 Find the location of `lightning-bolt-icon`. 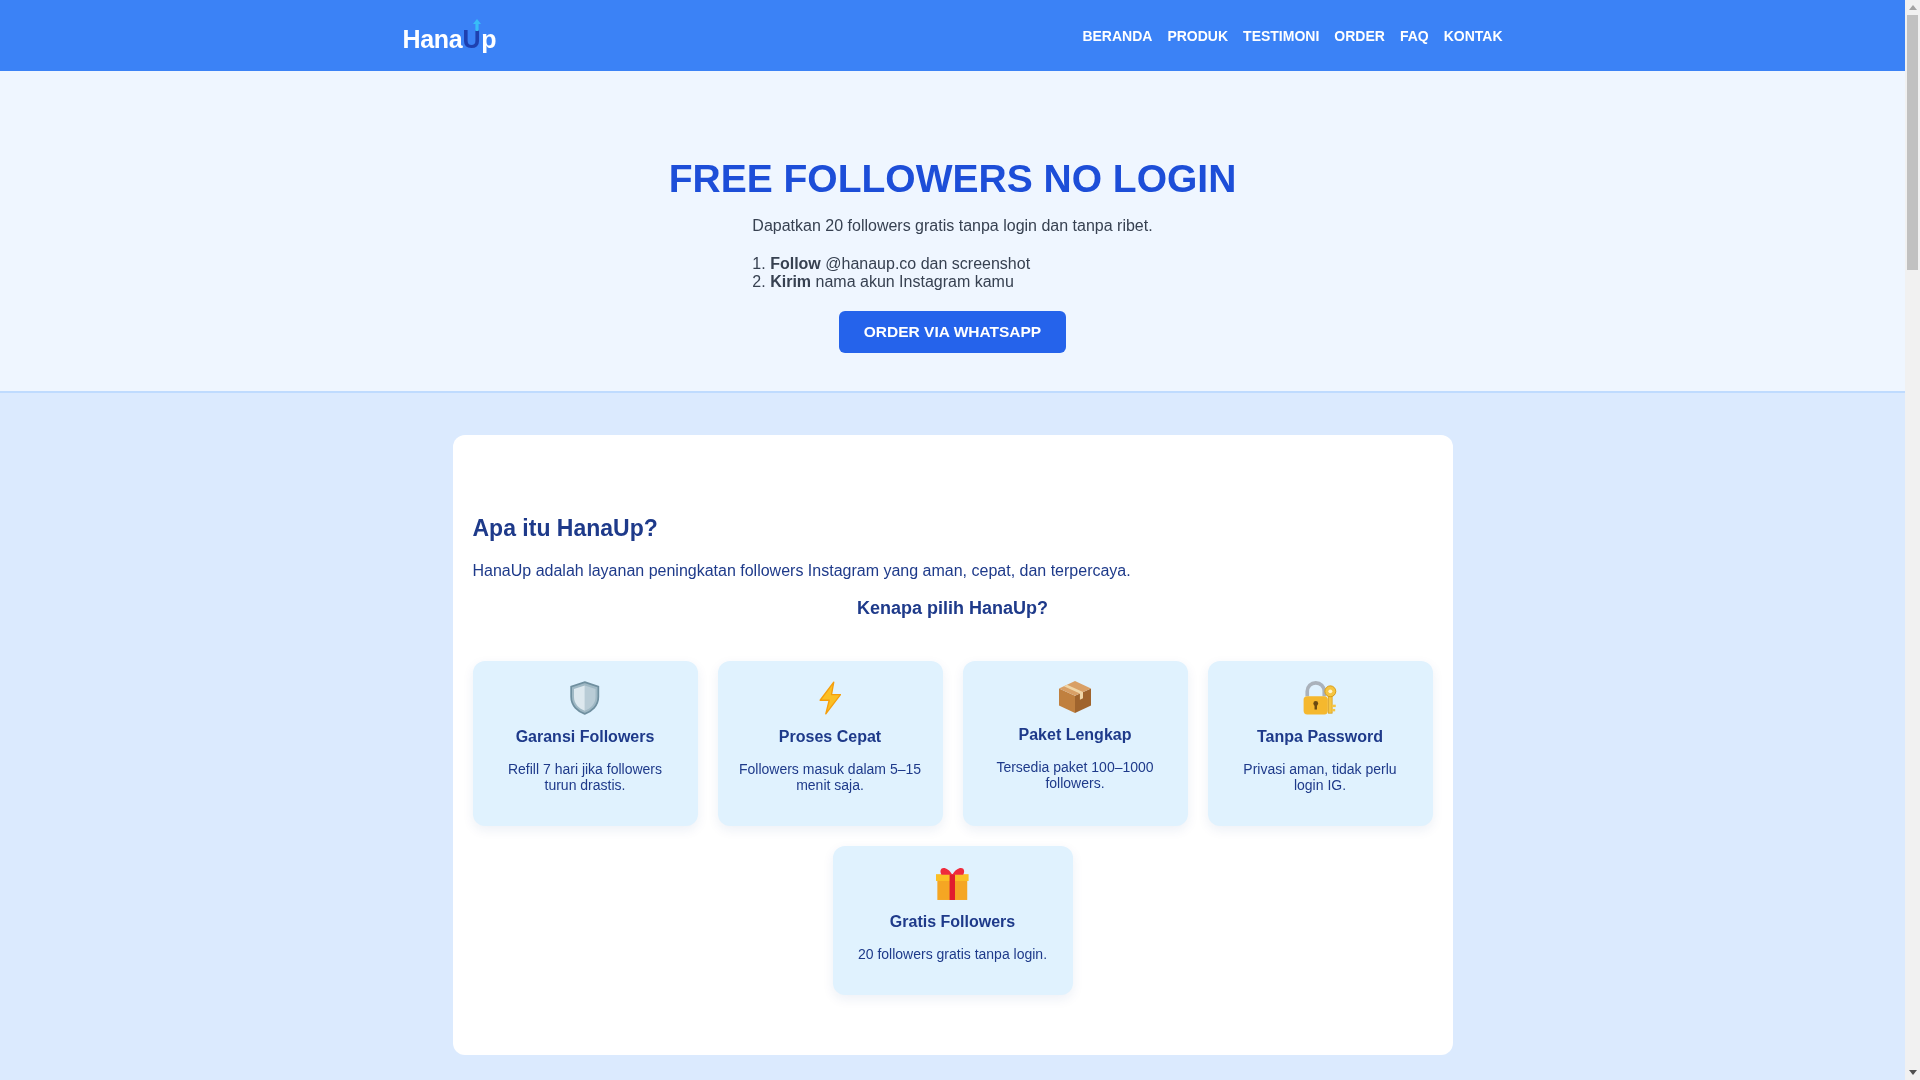

lightning-bolt-icon is located at coordinates (830, 698).